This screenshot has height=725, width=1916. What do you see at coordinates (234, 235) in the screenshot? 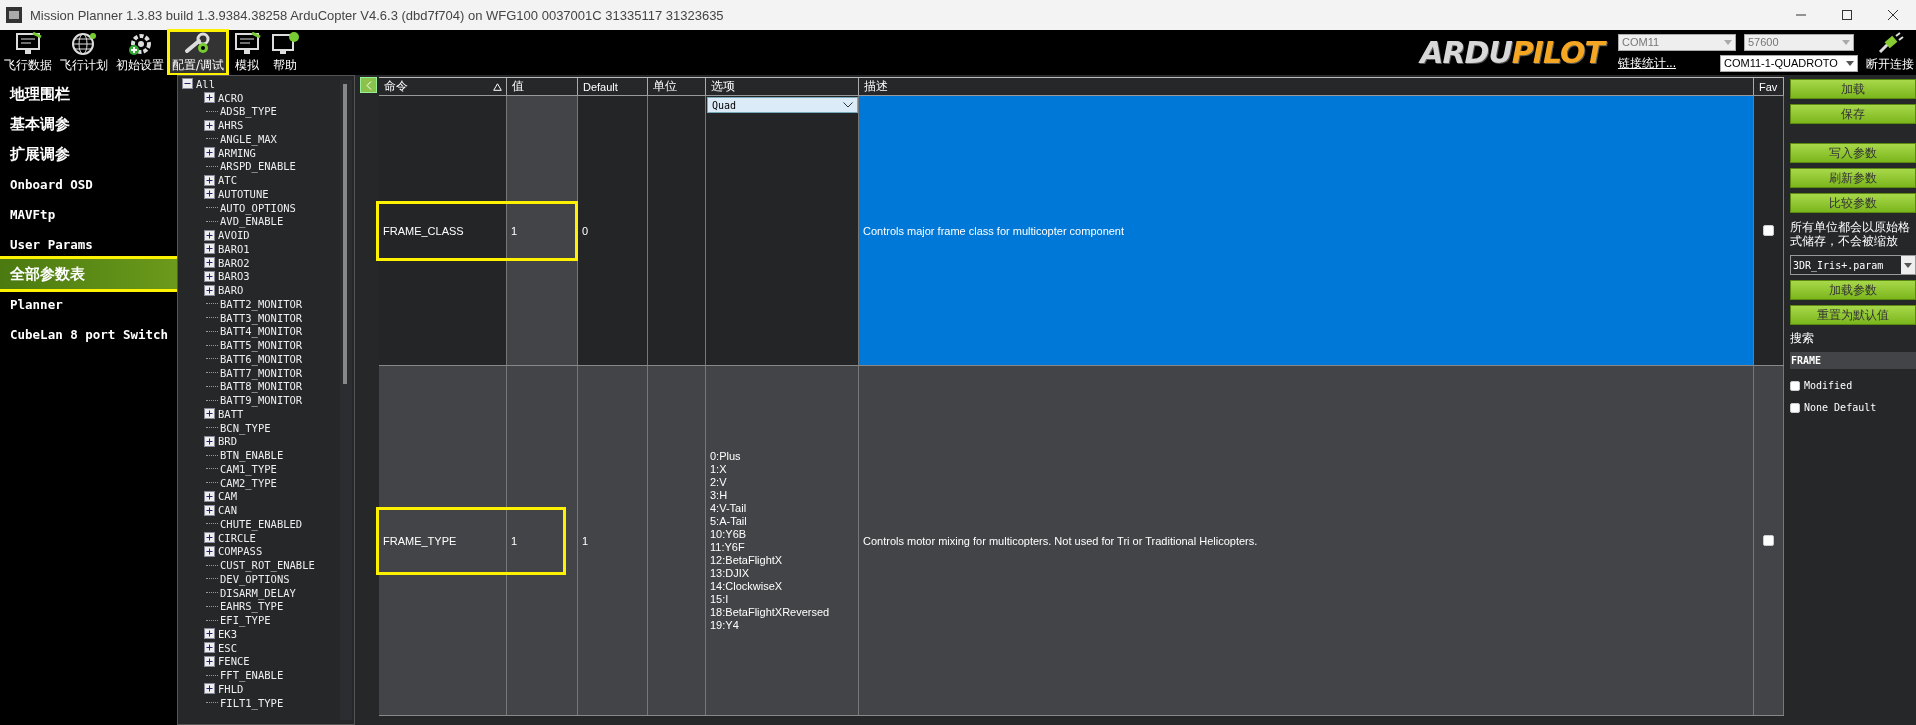
I see `tree-item: AVOID` at bounding box center [234, 235].